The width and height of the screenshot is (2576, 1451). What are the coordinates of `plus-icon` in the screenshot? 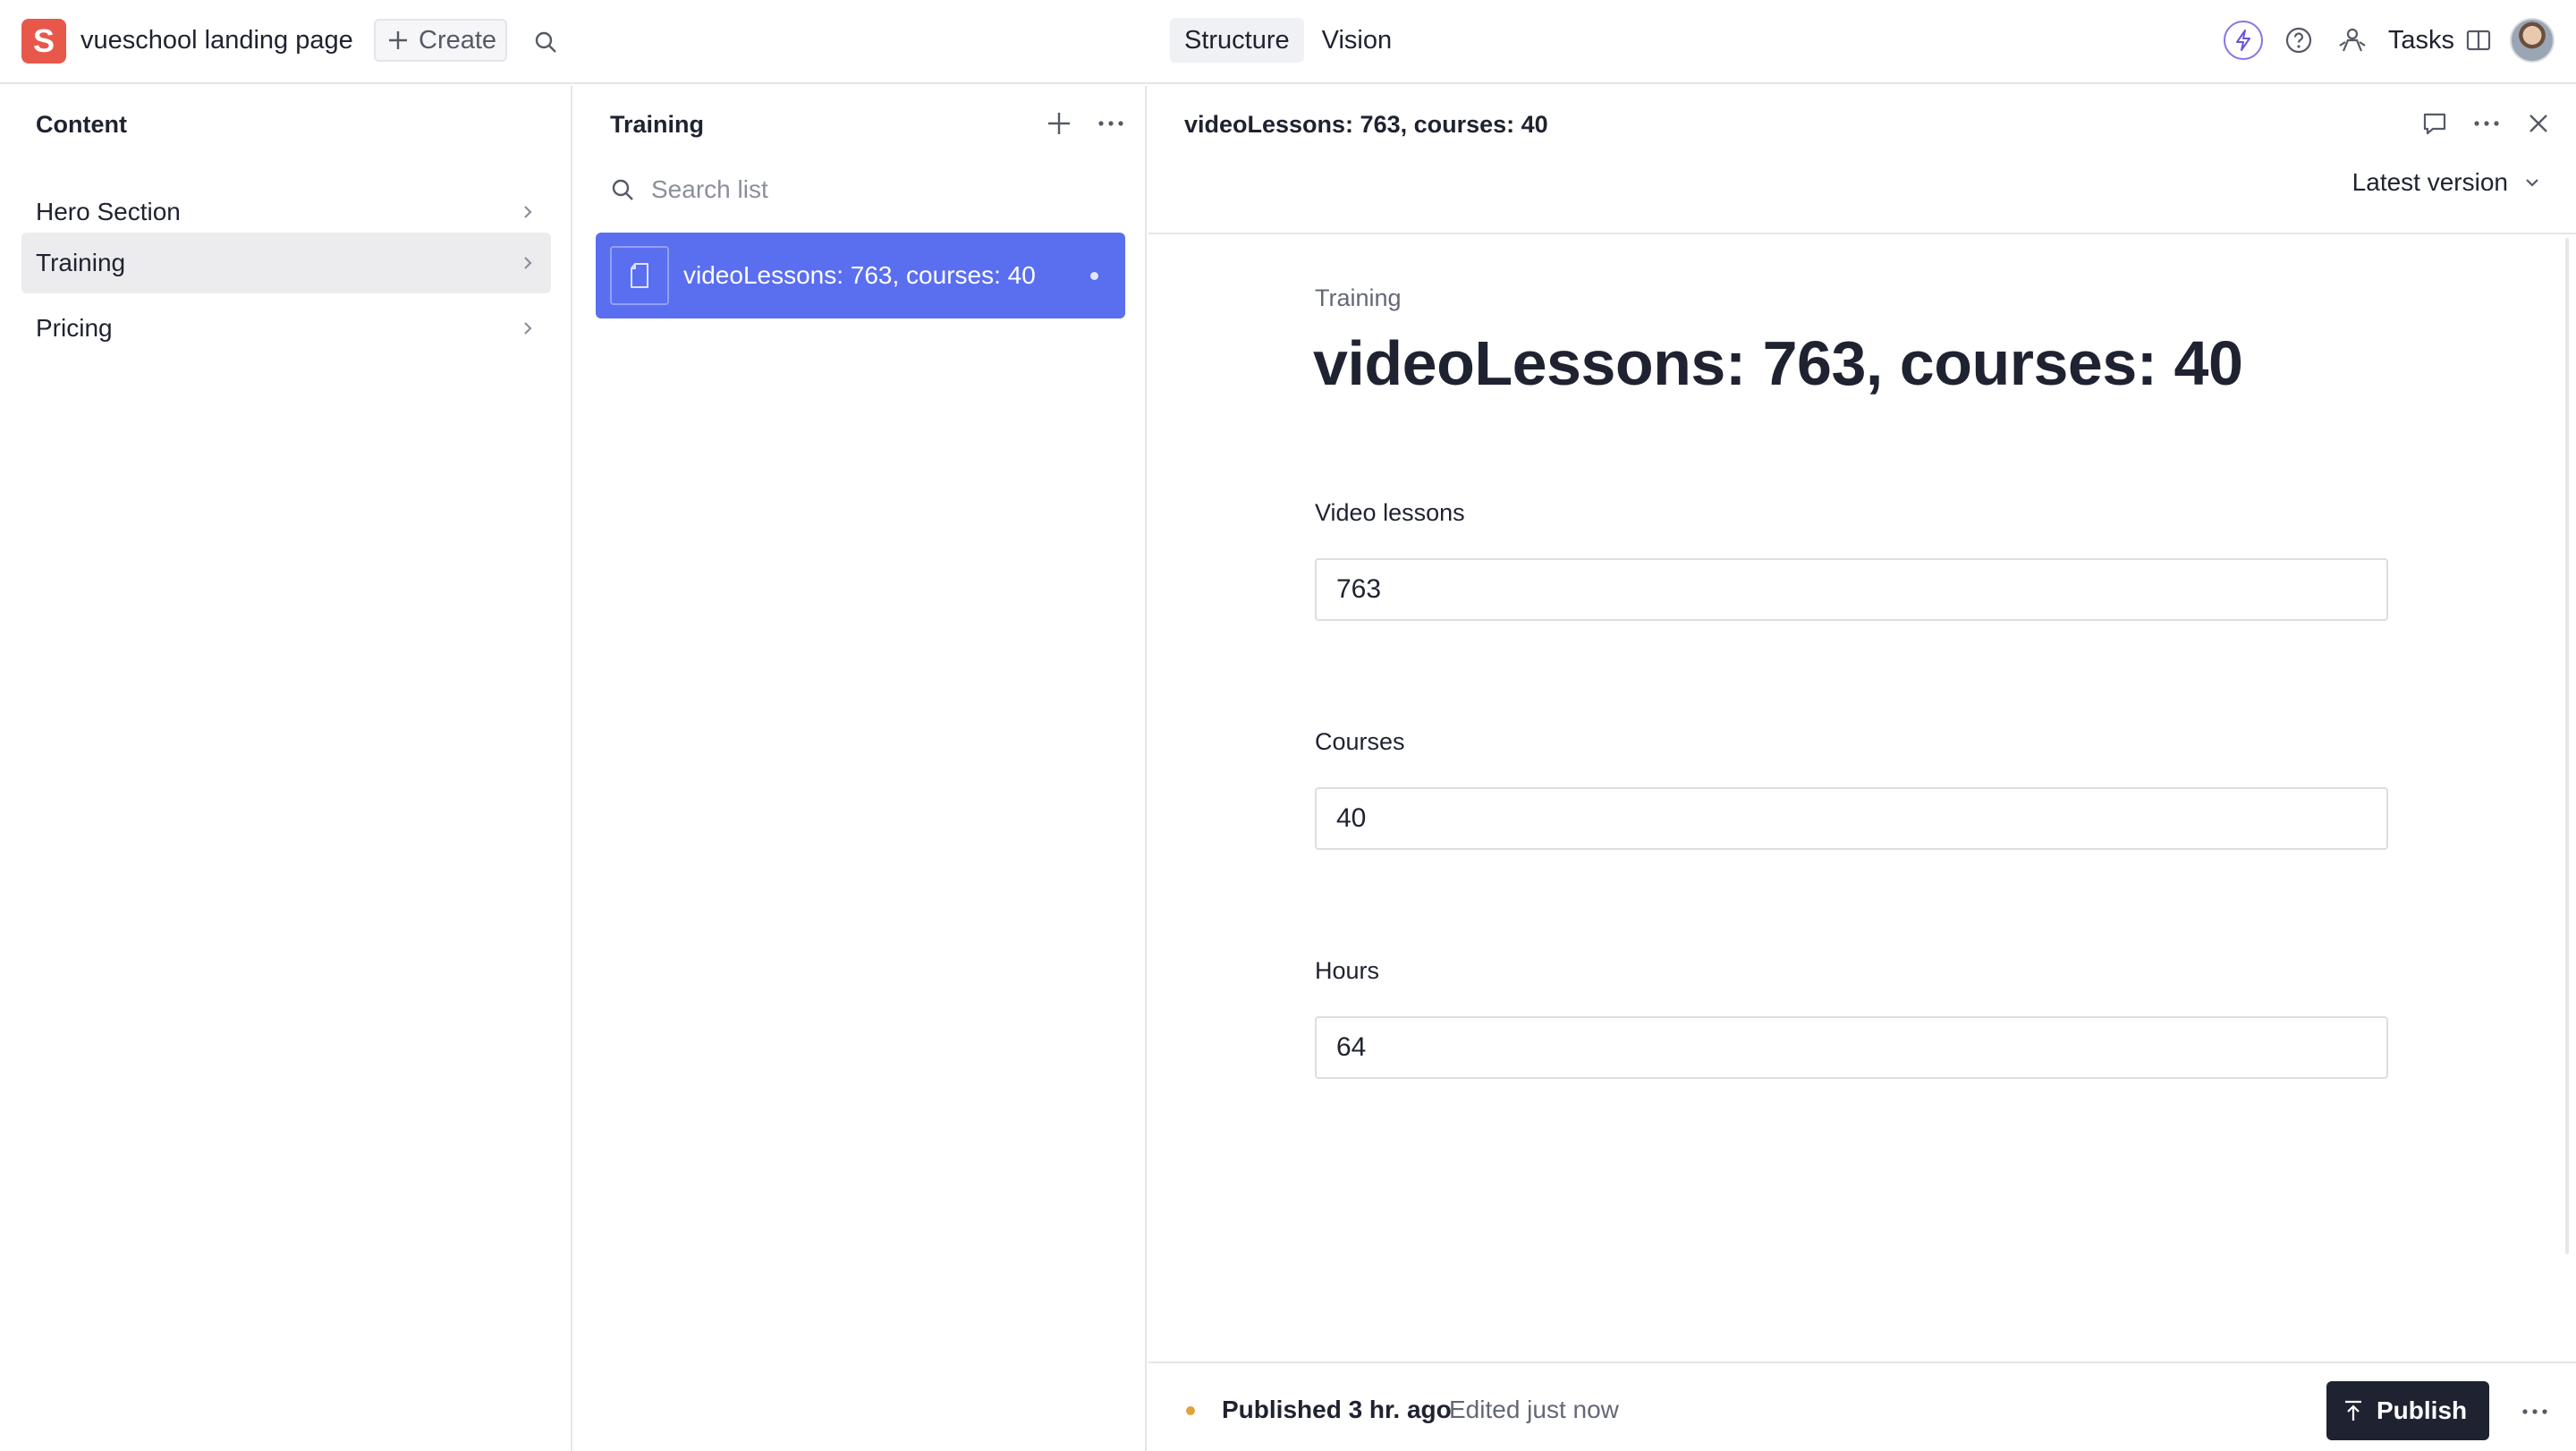 It's located at (398, 40).